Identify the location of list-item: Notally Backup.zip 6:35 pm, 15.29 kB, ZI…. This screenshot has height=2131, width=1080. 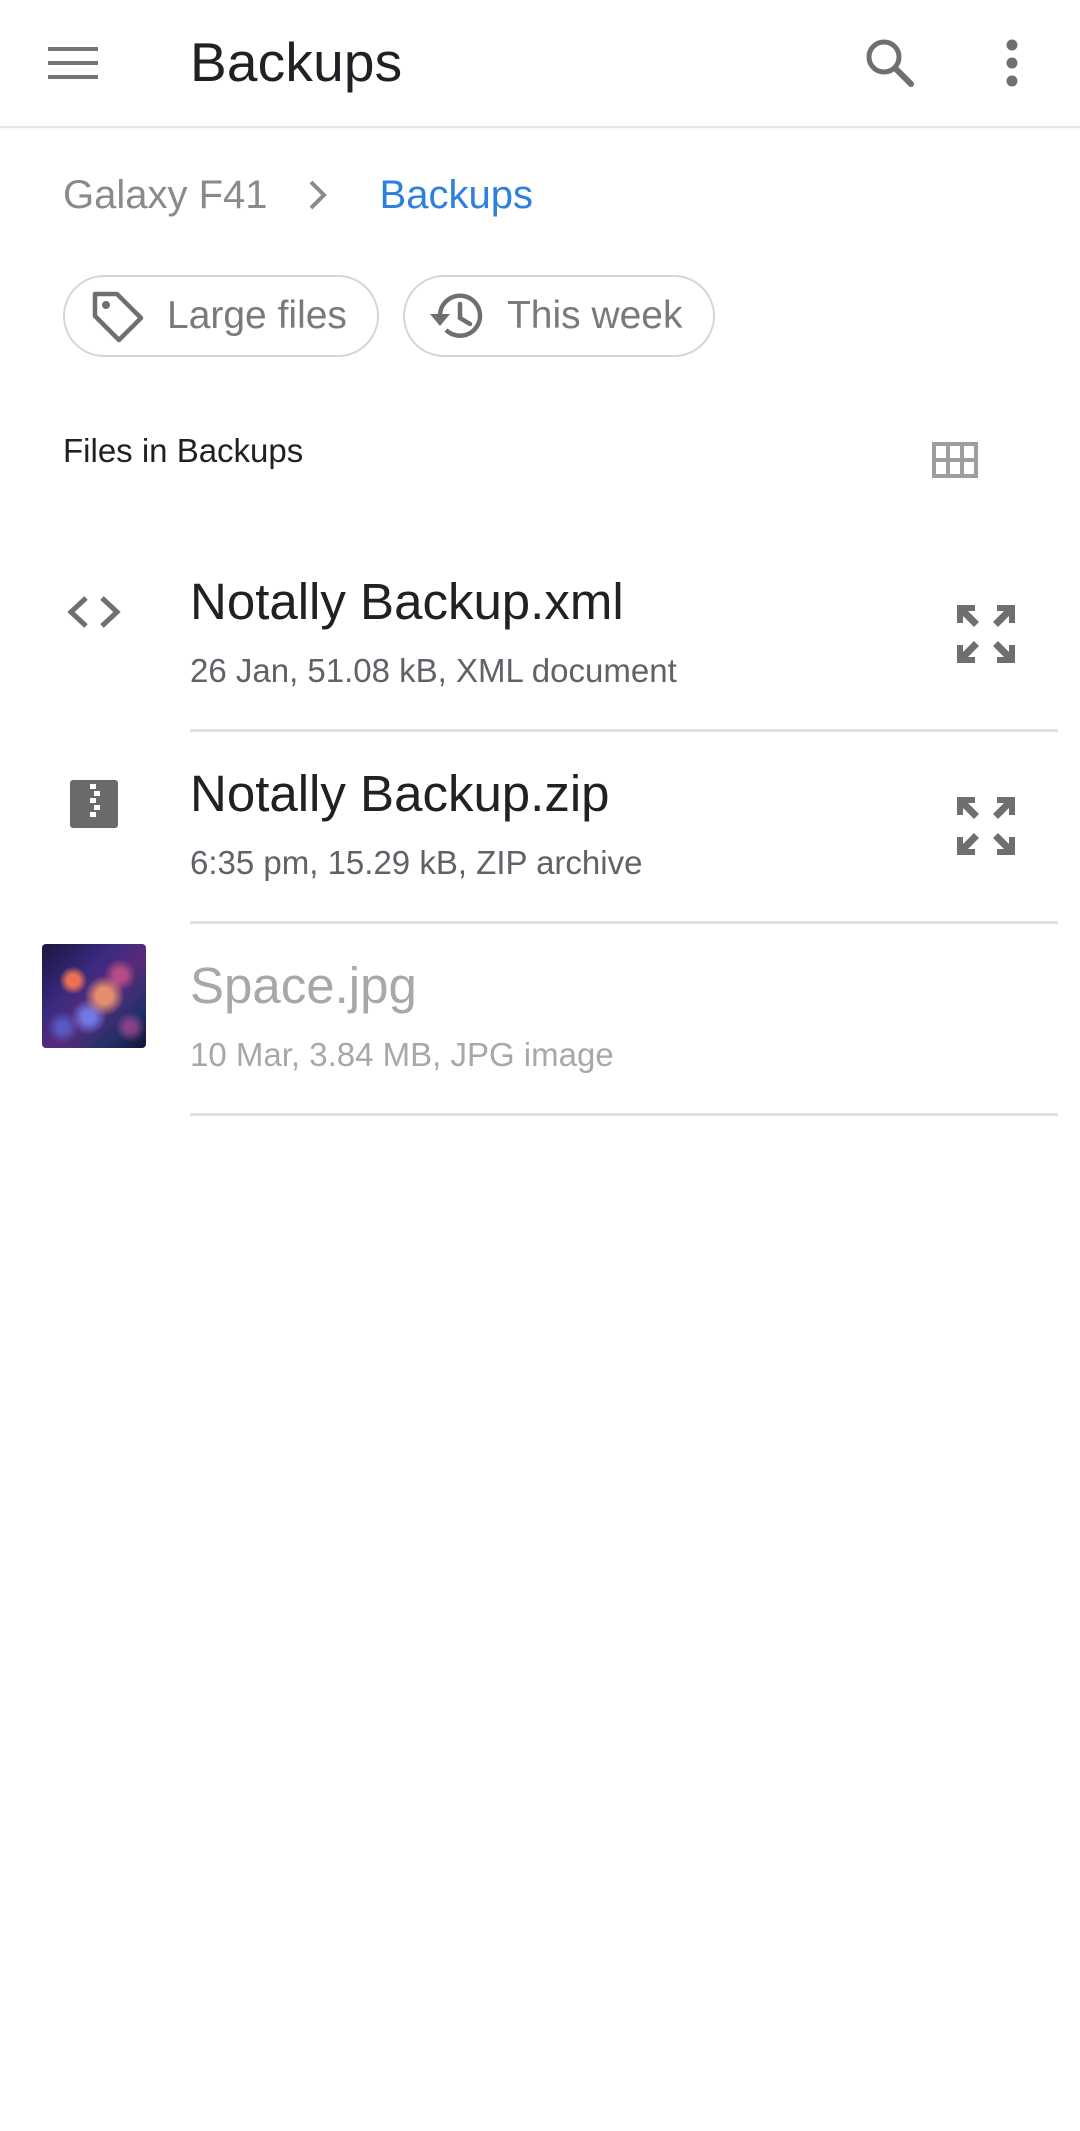
(540, 828).